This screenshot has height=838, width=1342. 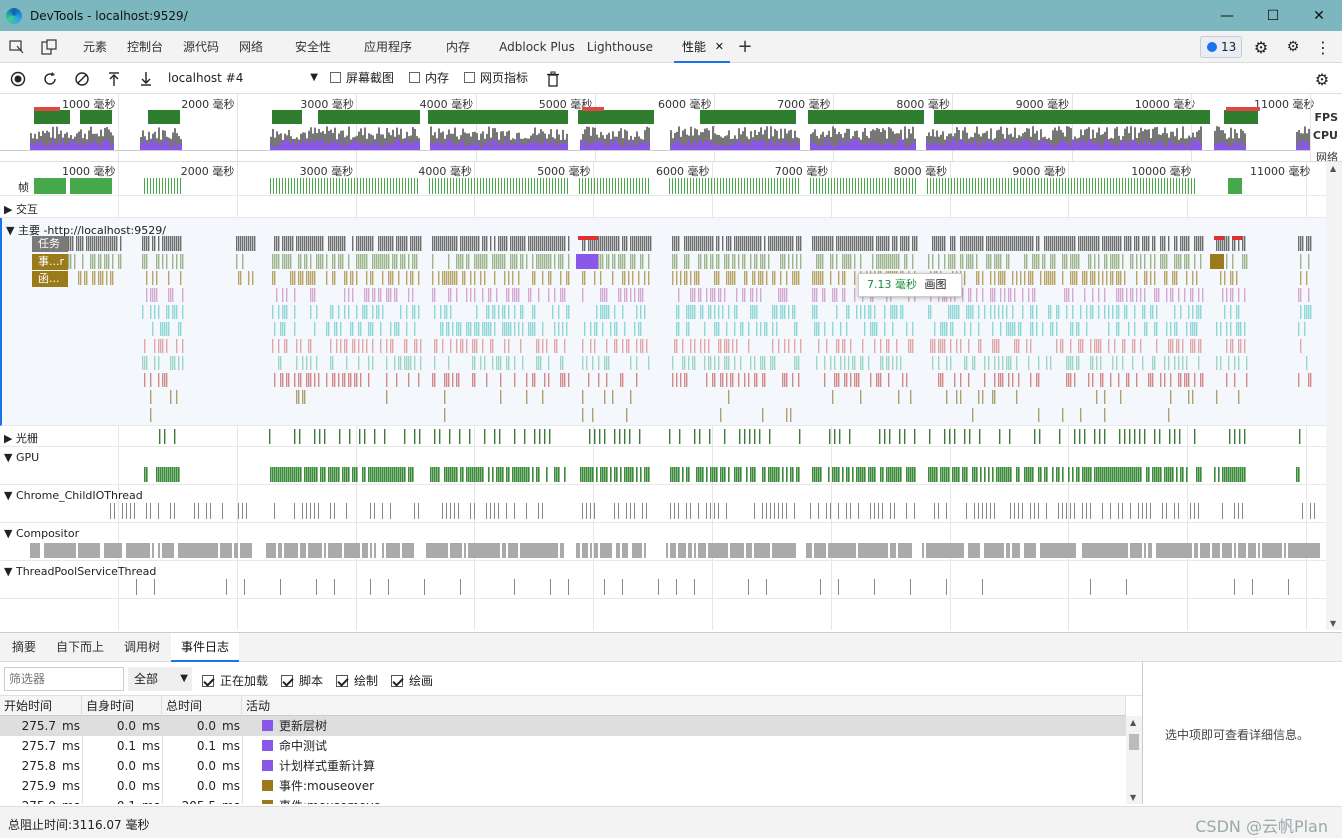 I want to click on reload-record-icon, so click(x=50, y=79).